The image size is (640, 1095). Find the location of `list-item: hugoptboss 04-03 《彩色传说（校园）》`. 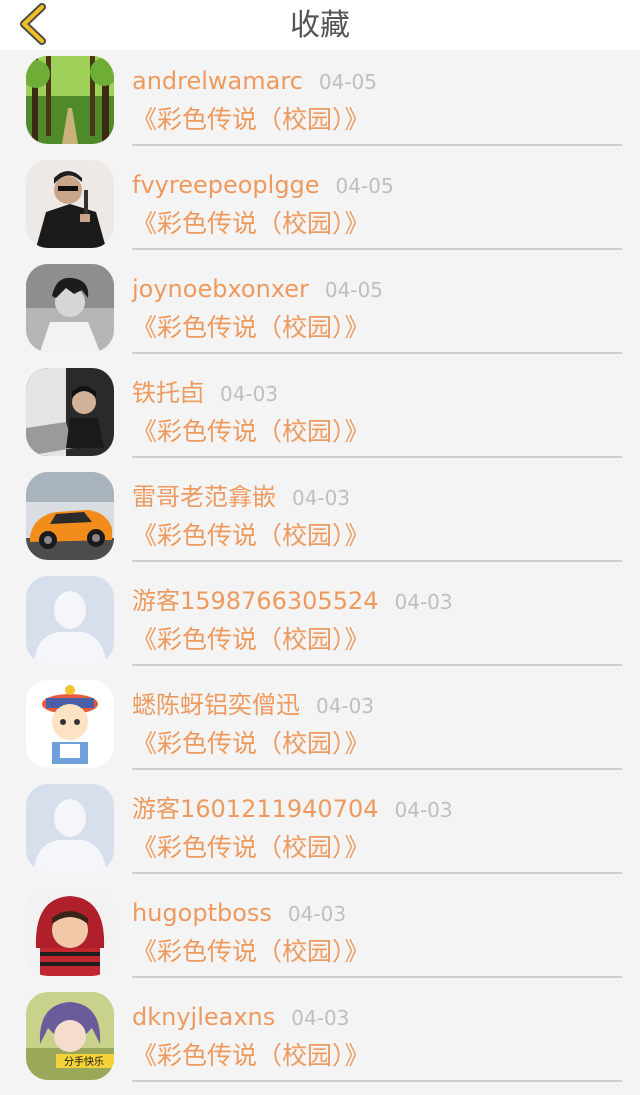

list-item: hugoptboss 04-03 《彩色传说（校园）》 is located at coordinates (320, 934).